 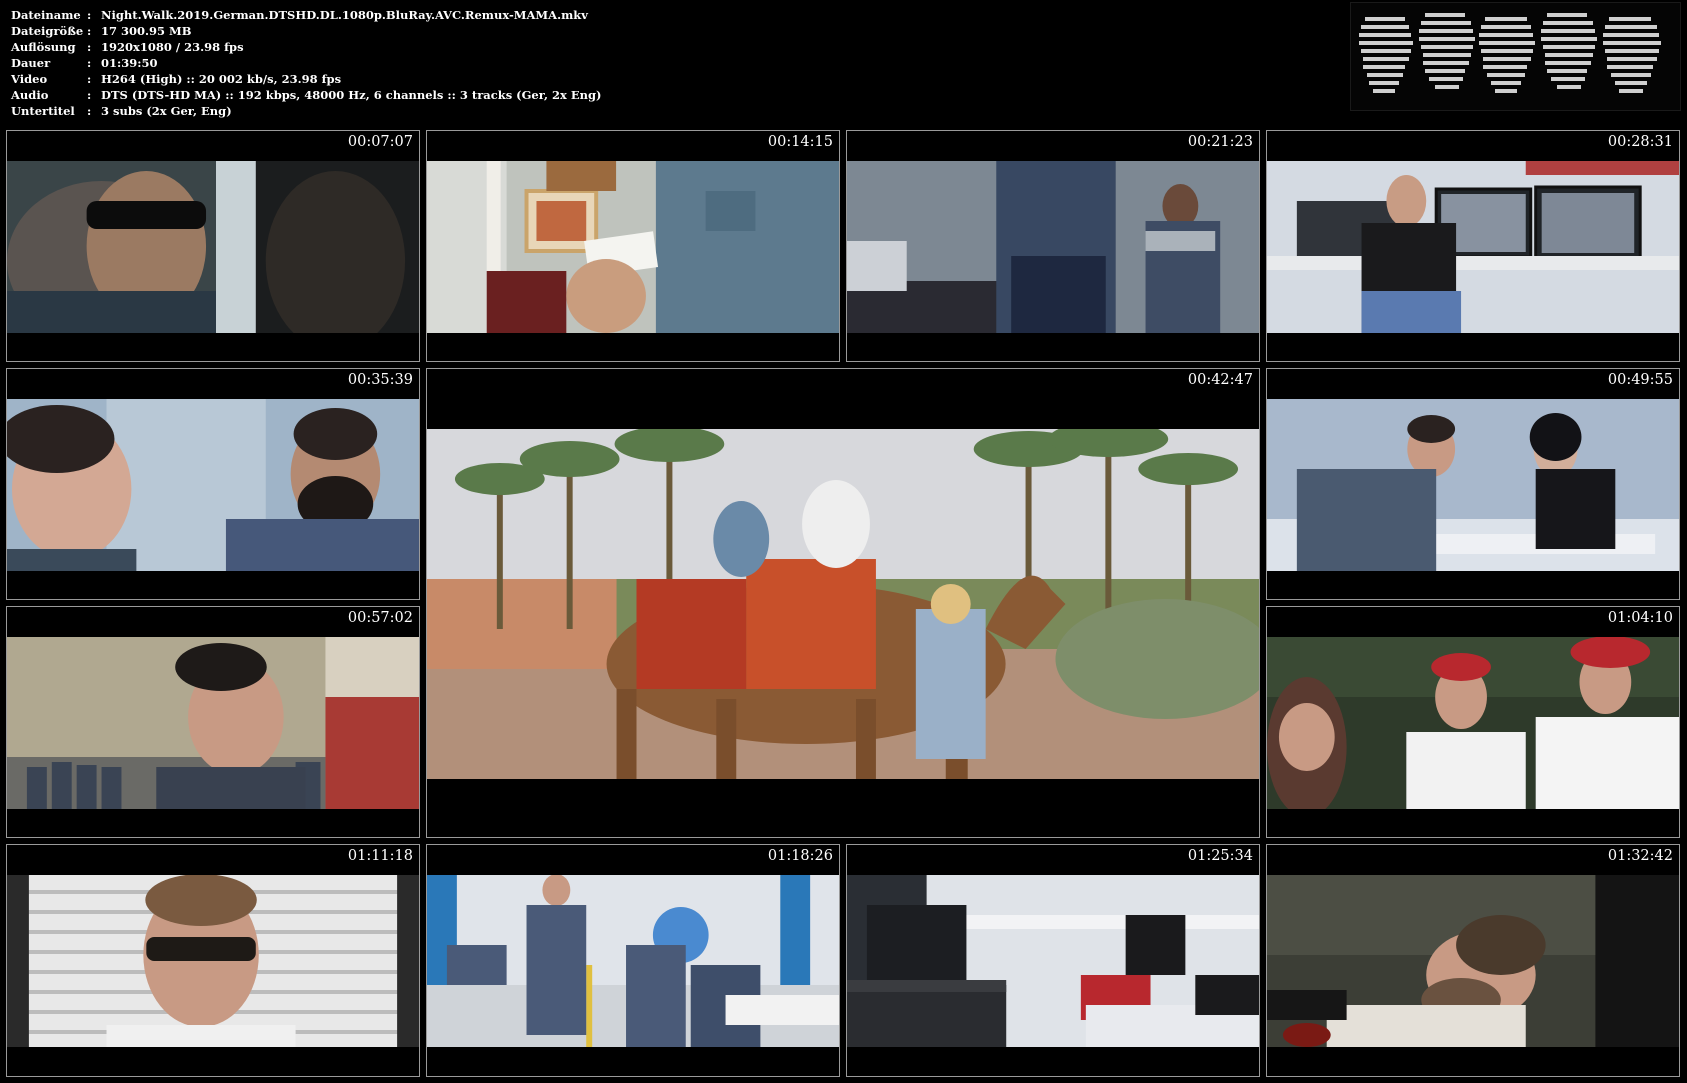 What do you see at coordinates (800, 856) in the screenshot?
I see `thumbnail-timestamp: 01:18:26` at bounding box center [800, 856].